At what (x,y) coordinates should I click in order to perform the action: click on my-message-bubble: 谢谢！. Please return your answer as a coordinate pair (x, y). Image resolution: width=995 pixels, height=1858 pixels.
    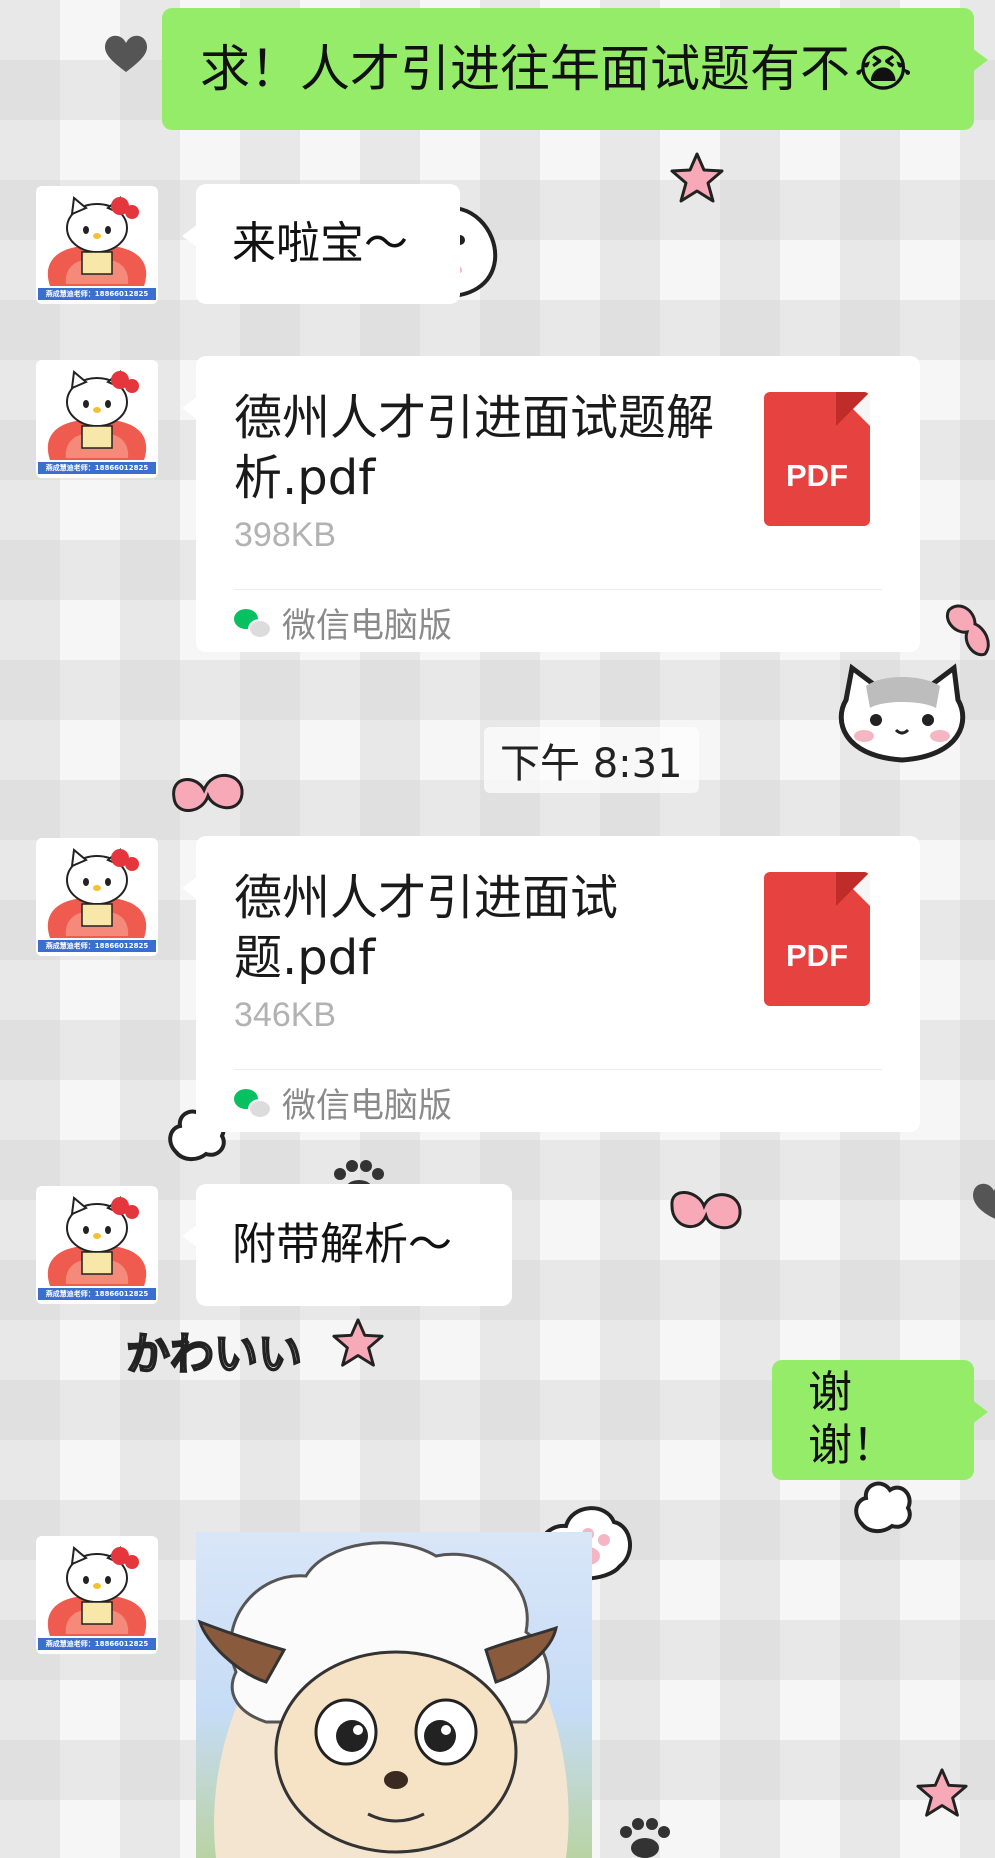
    Looking at the image, I should click on (880, 1420).